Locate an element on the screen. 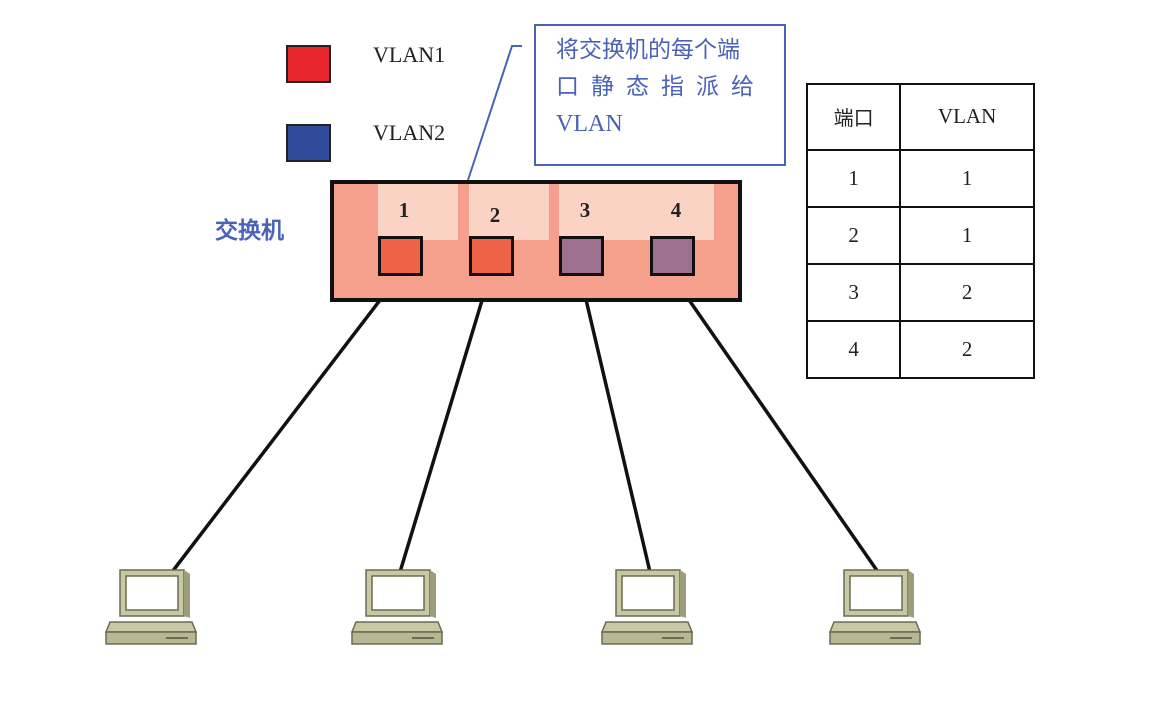 The width and height of the screenshot is (1158, 728). callout-pointer is located at coordinates (494, 113).